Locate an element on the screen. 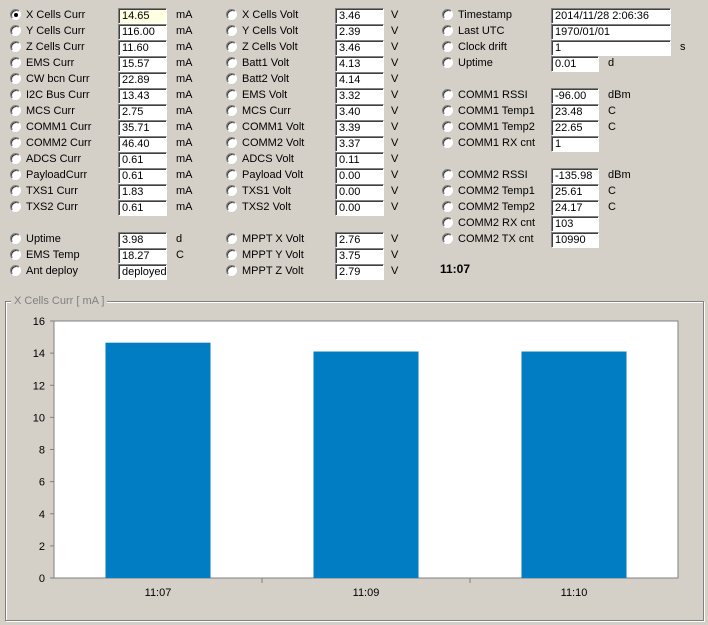  y-tick-label: 6 is located at coordinates (42, 483).